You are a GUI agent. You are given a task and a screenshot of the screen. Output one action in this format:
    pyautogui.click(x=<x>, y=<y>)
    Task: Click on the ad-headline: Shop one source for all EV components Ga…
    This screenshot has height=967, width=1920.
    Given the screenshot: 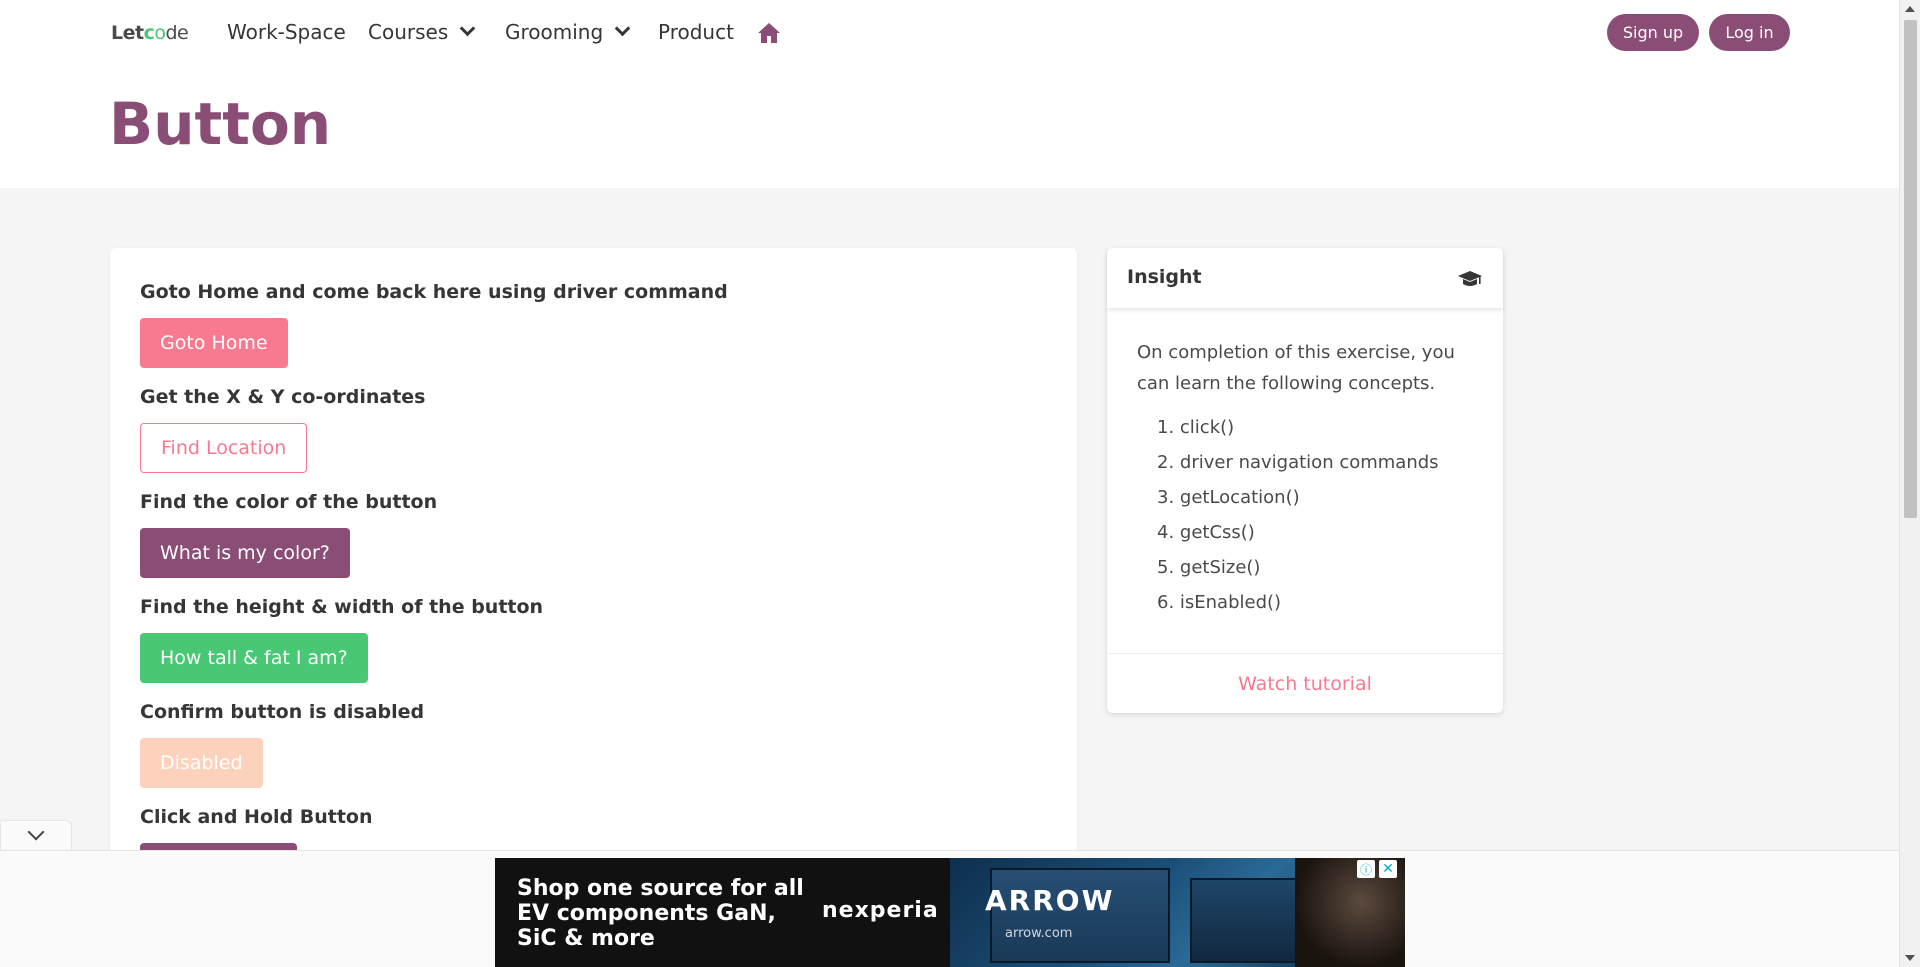 What is the action you would take?
    pyautogui.click(x=660, y=913)
    